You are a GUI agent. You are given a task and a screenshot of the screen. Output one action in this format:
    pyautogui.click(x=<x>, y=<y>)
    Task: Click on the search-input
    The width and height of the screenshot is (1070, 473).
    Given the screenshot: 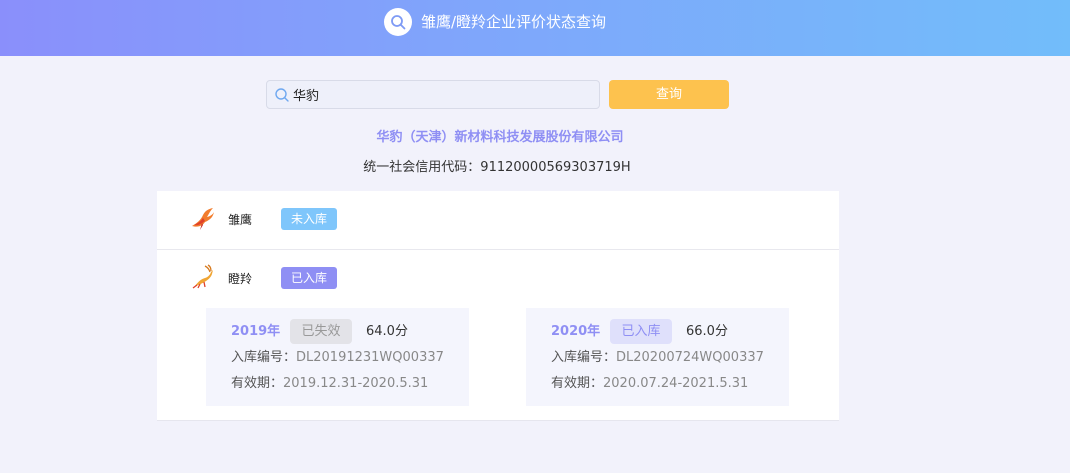 What is the action you would take?
    pyautogui.click(x=443, y=94)
    